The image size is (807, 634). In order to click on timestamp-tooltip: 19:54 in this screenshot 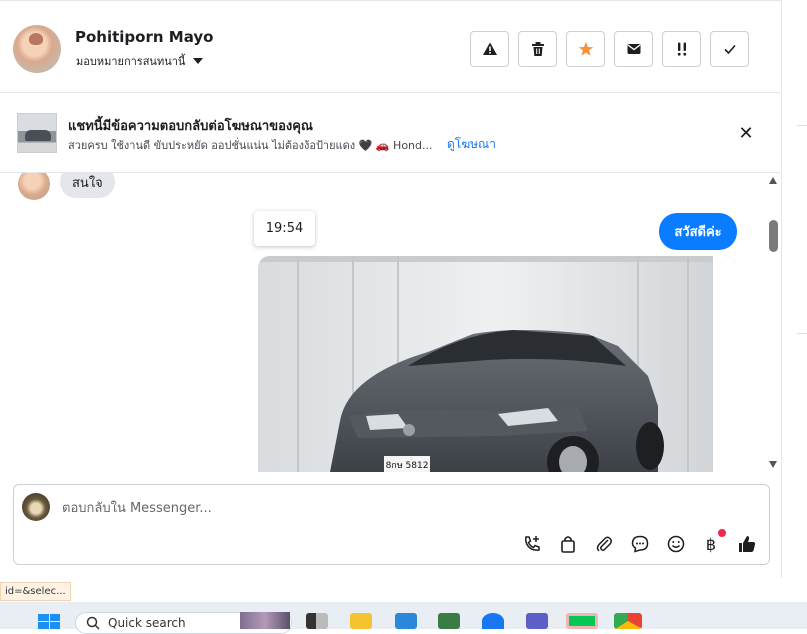, I will do `click(284, 228)`.